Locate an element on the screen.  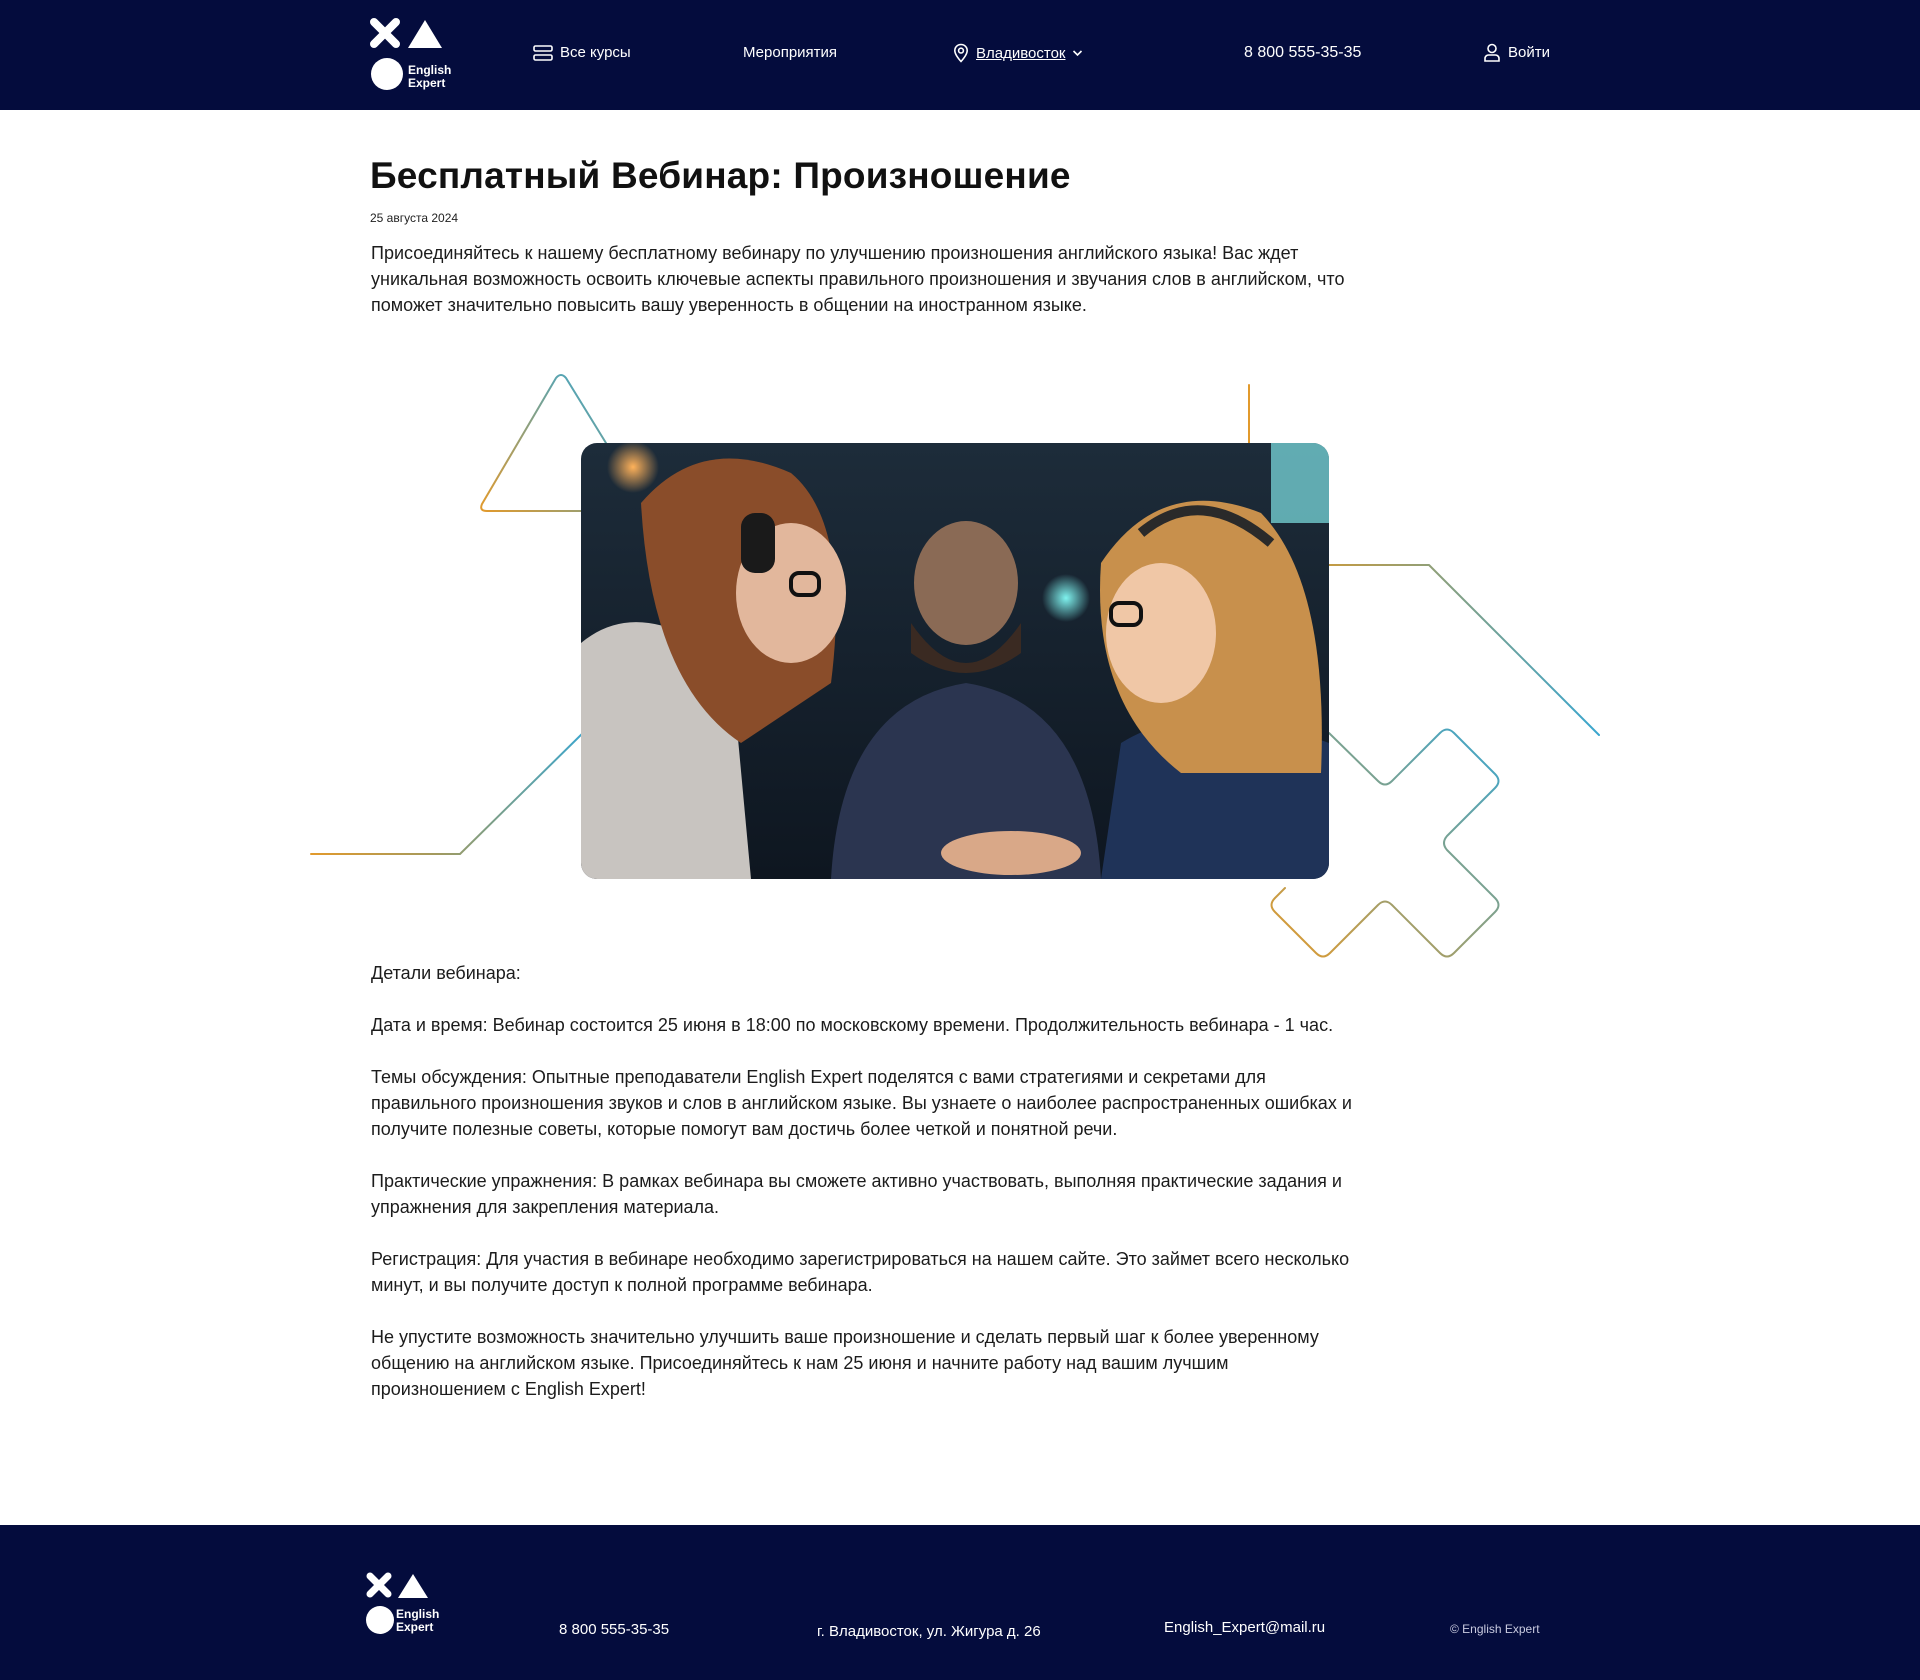
nav-courses-label: Все курсы is located at coordinates (595, 52).